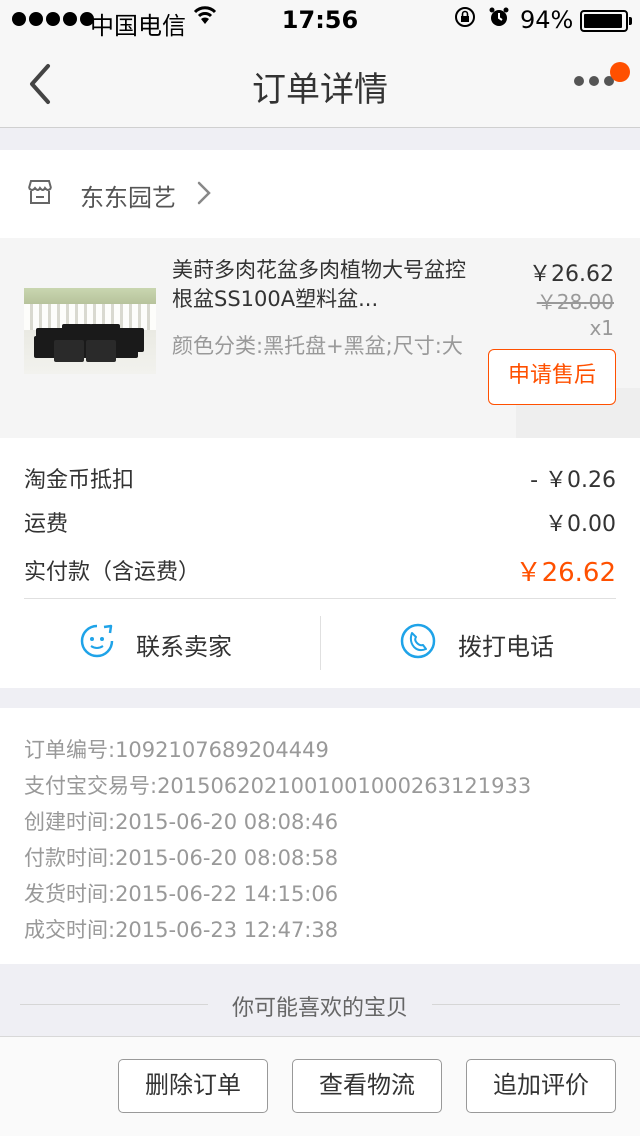  I want to click on chat-face-icon, so click(97, 644).